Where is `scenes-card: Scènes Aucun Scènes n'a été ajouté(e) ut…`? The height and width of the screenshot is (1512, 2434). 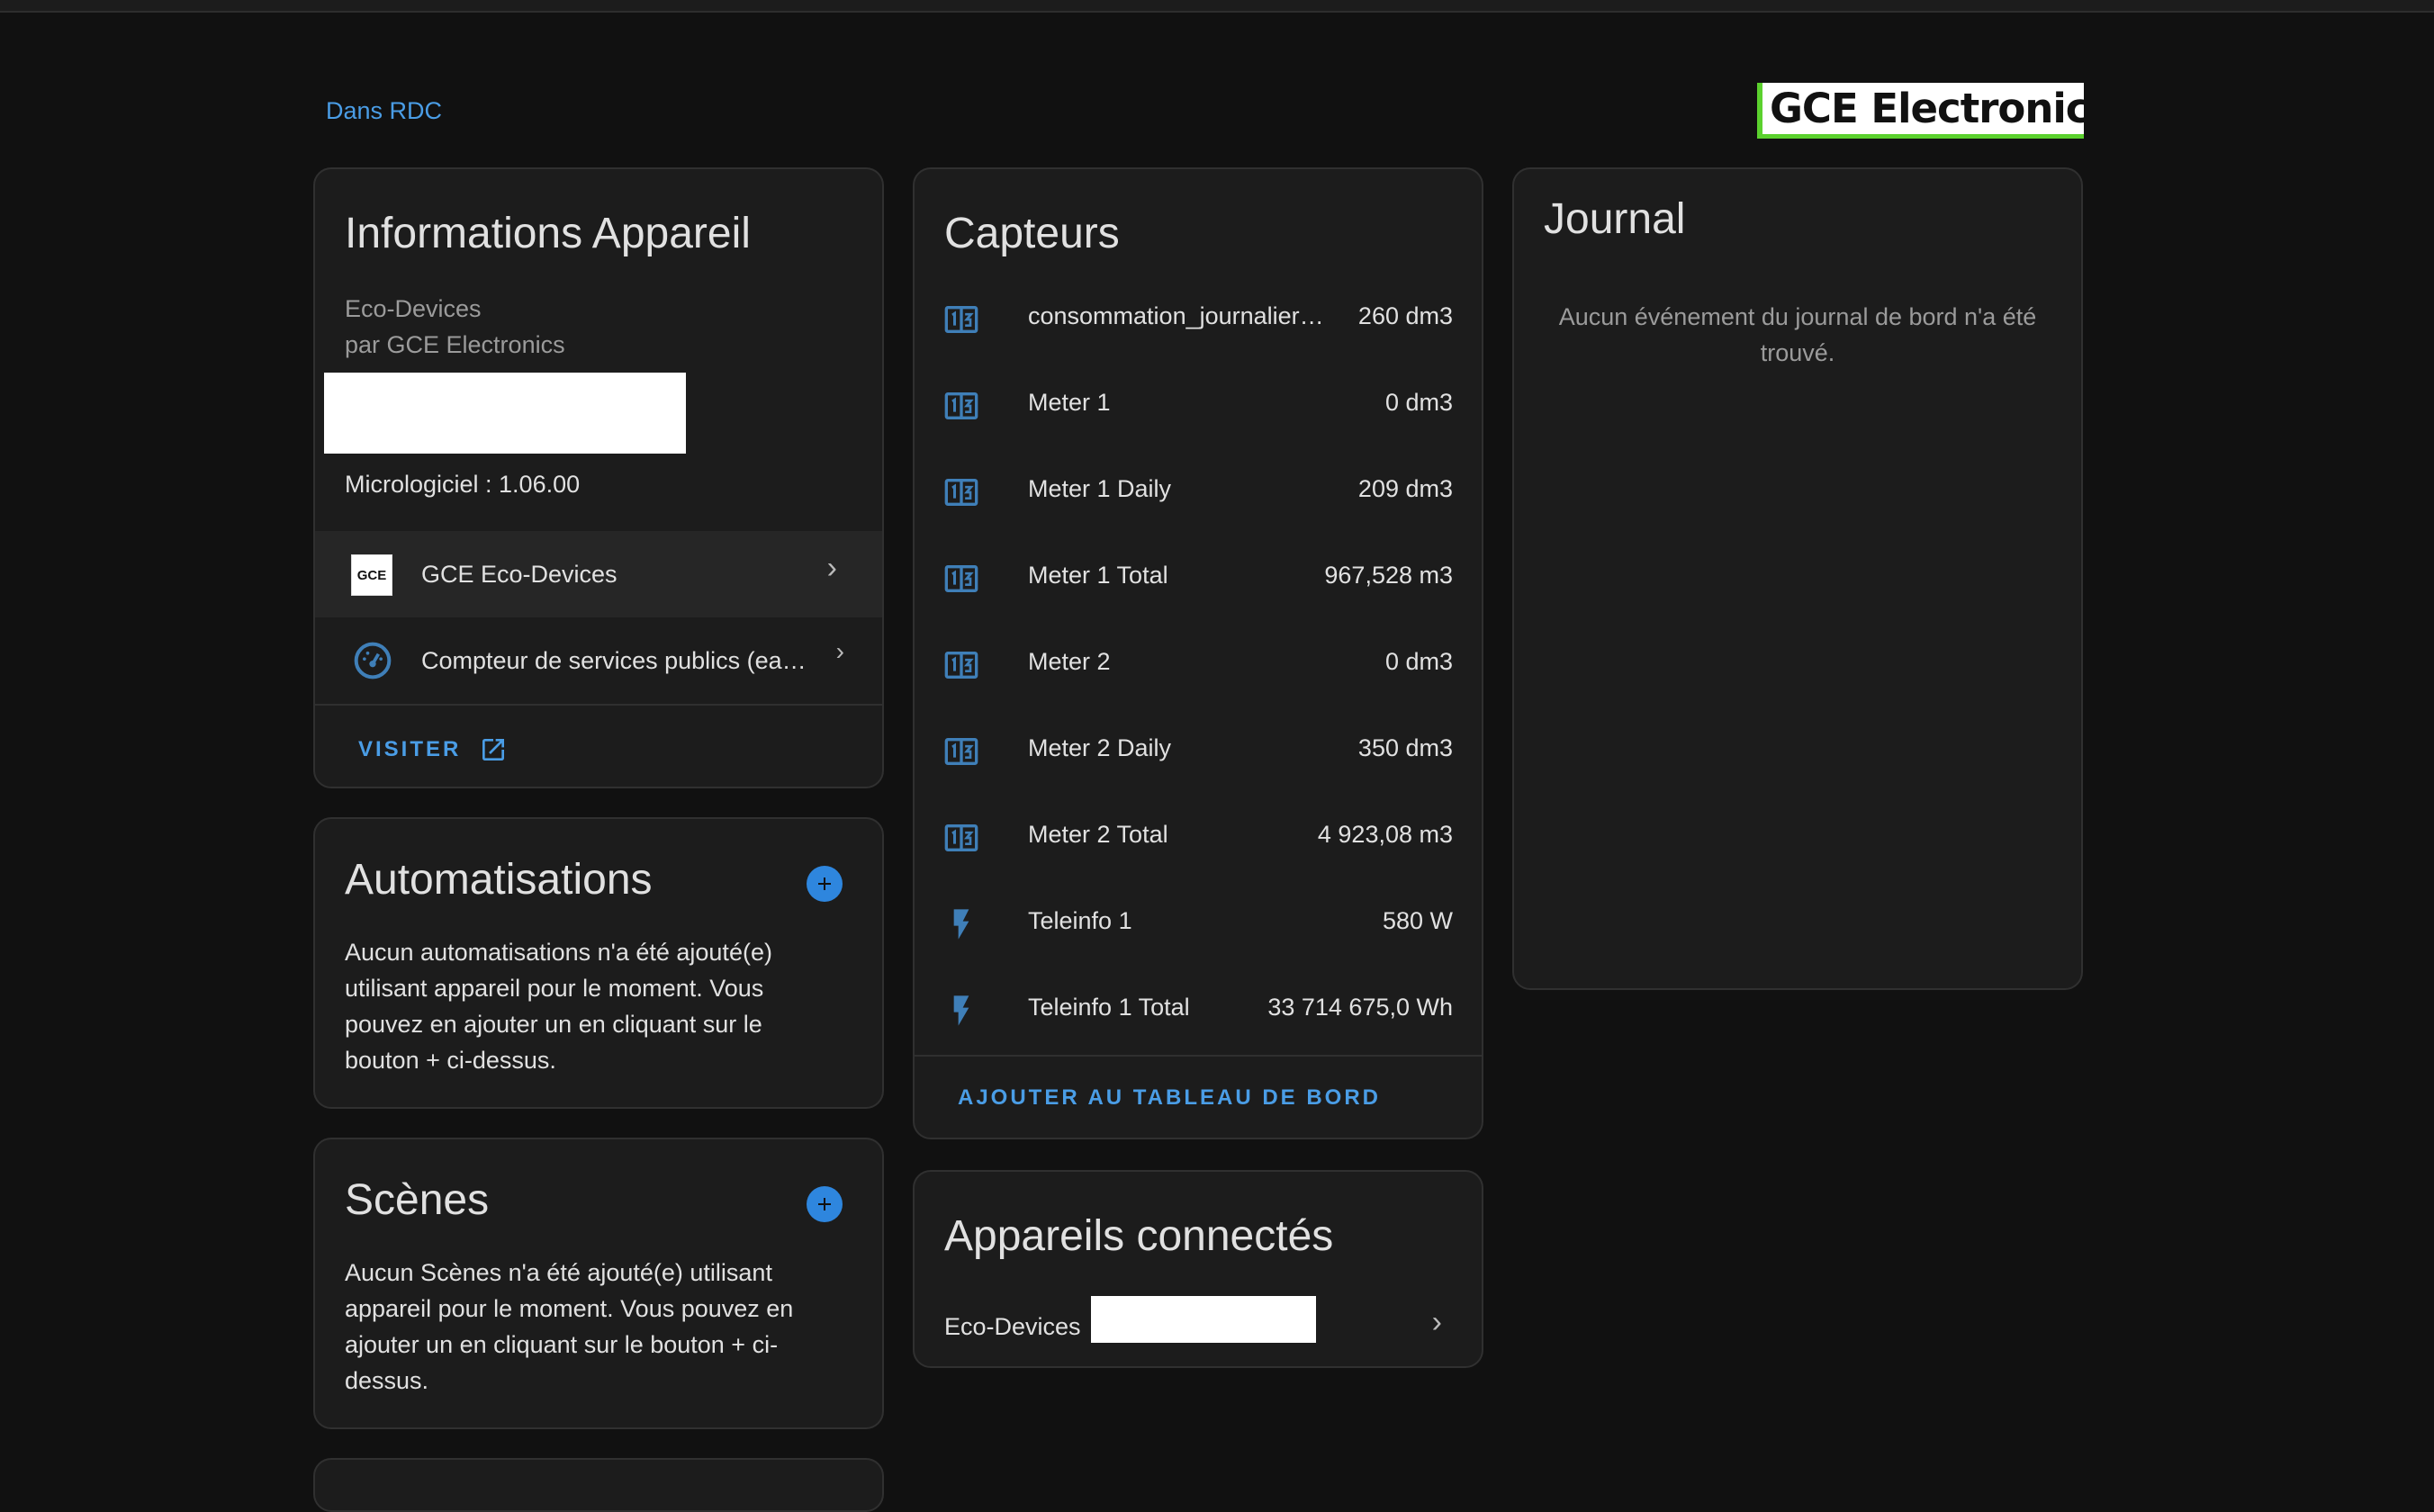
scenes-card: Scènes Aucun Scènes n'a été ajouté(e) ut… is located at coordinates (598, 1283).